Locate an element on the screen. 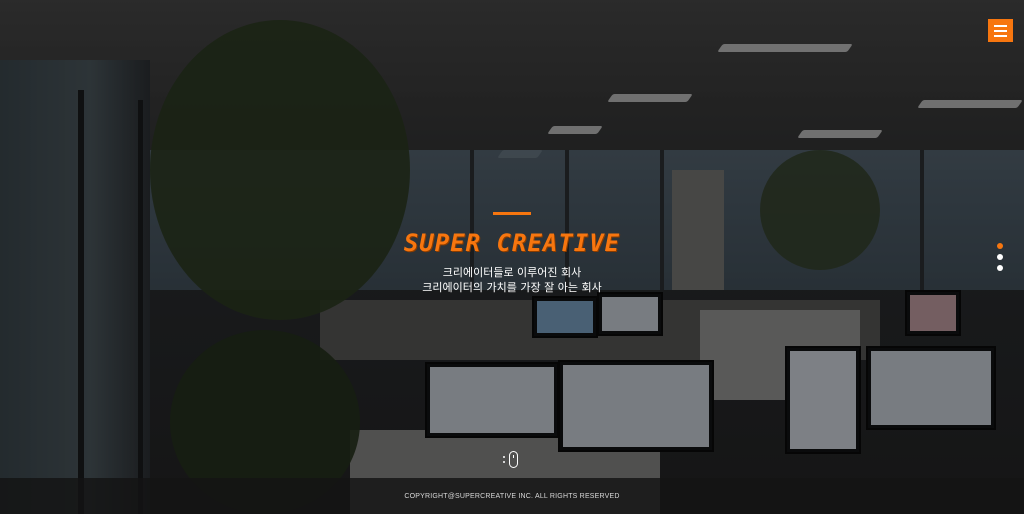 The image size is (1024, 514). slide-pagination is located at coordinates (1001, 259).